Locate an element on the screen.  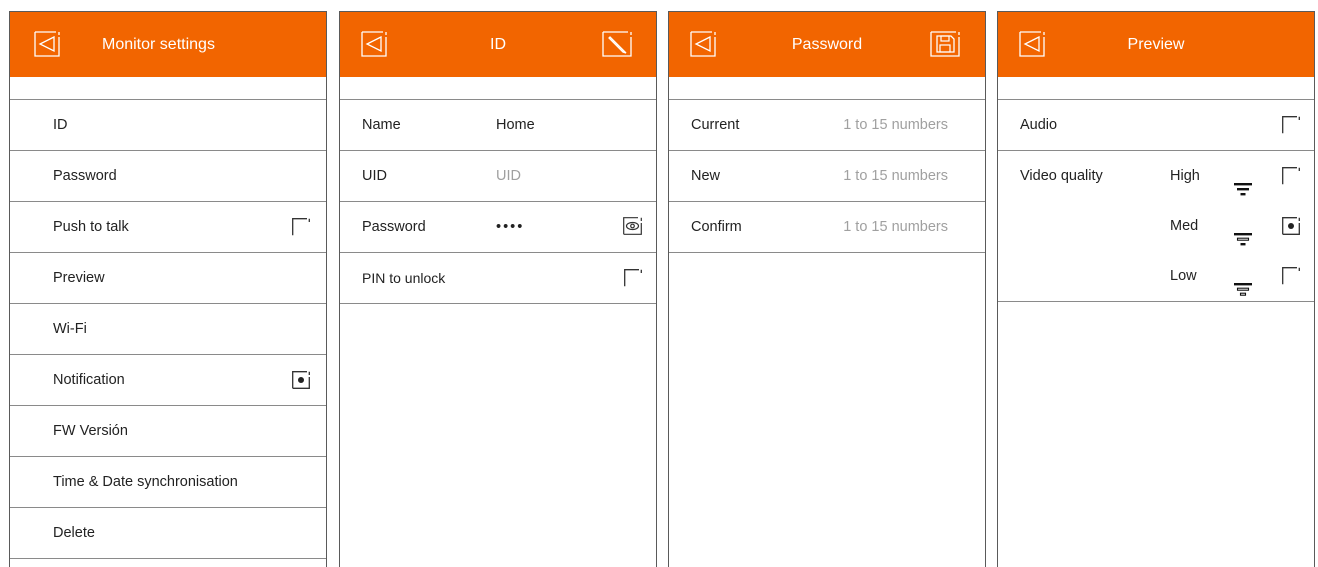
list-item-preview: Preview is located at coordinates (168, 278).